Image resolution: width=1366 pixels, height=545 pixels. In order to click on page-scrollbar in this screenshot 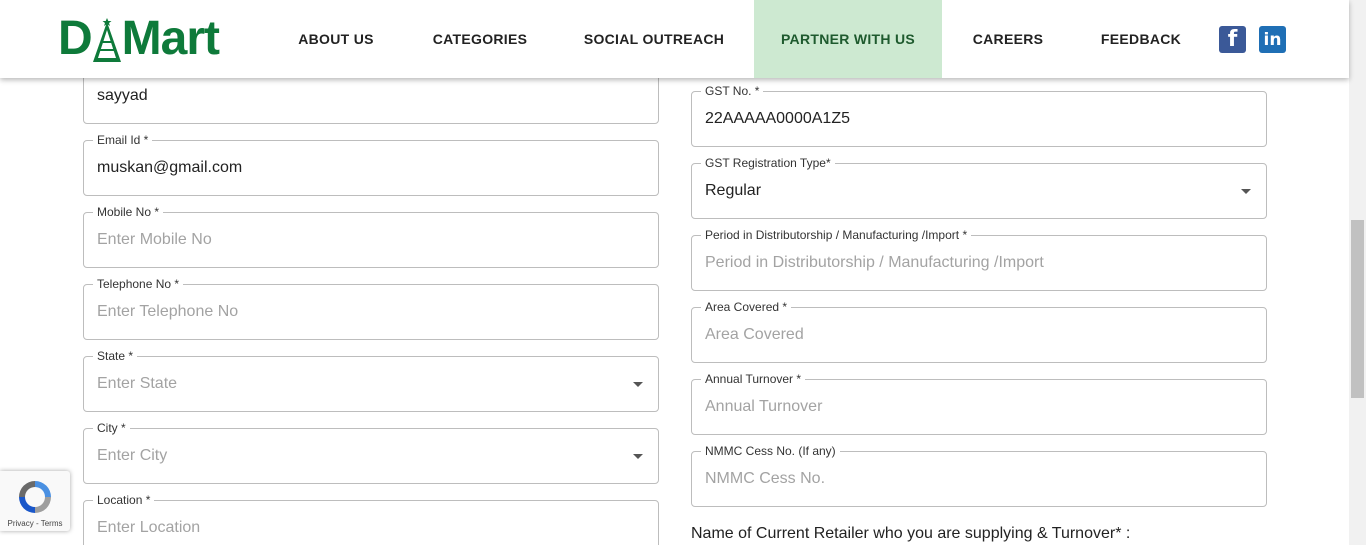, I will do `click(1357, 272)`.